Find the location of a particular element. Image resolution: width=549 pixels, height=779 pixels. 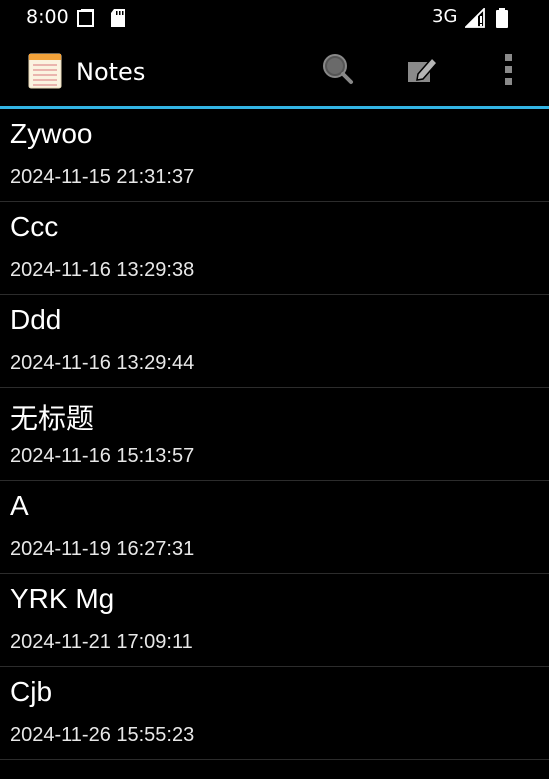

note-date: 2024-11-21 17:09:11 is located at coordinates (101, 642).